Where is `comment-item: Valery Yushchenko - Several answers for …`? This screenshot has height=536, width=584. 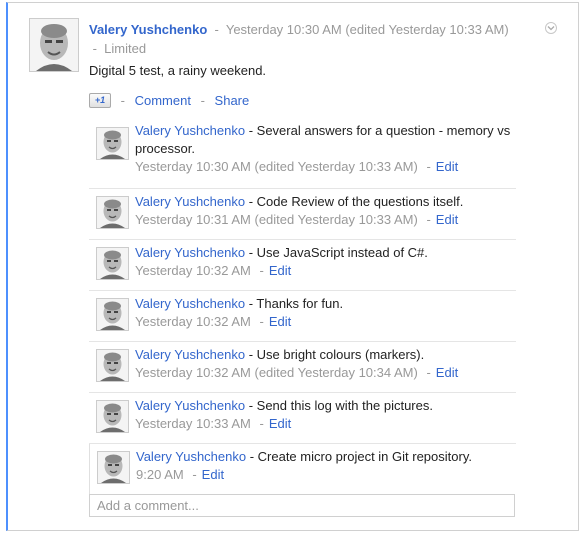
comment-item: Valery Yushchenko - Several answers for … is located at coordinates (302, 153).